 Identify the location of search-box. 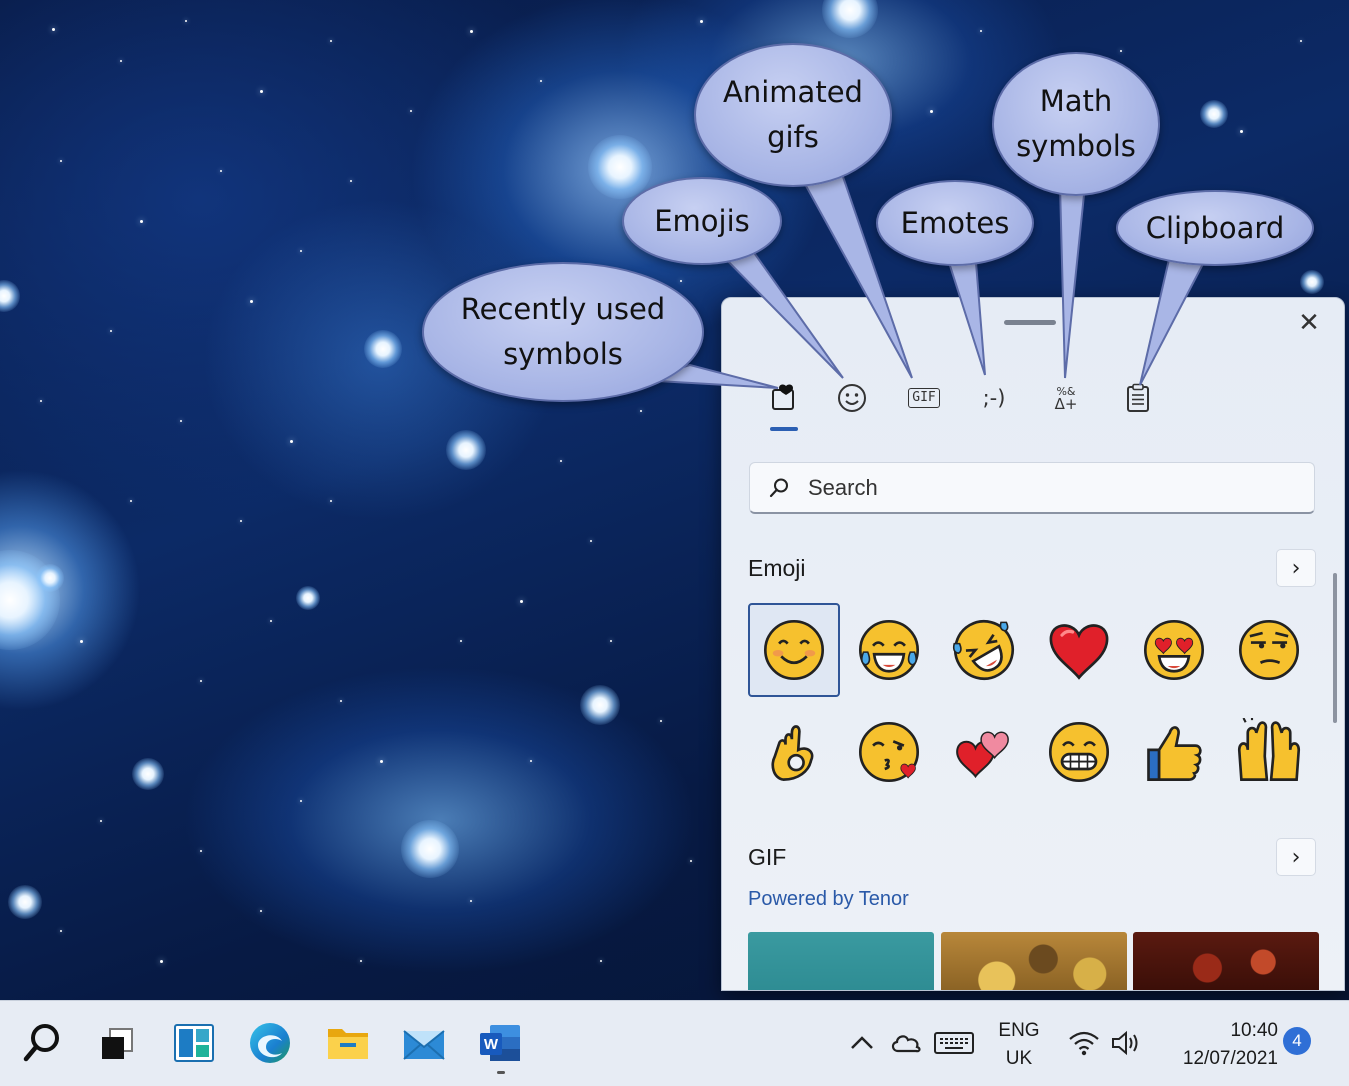
(1032, 488).